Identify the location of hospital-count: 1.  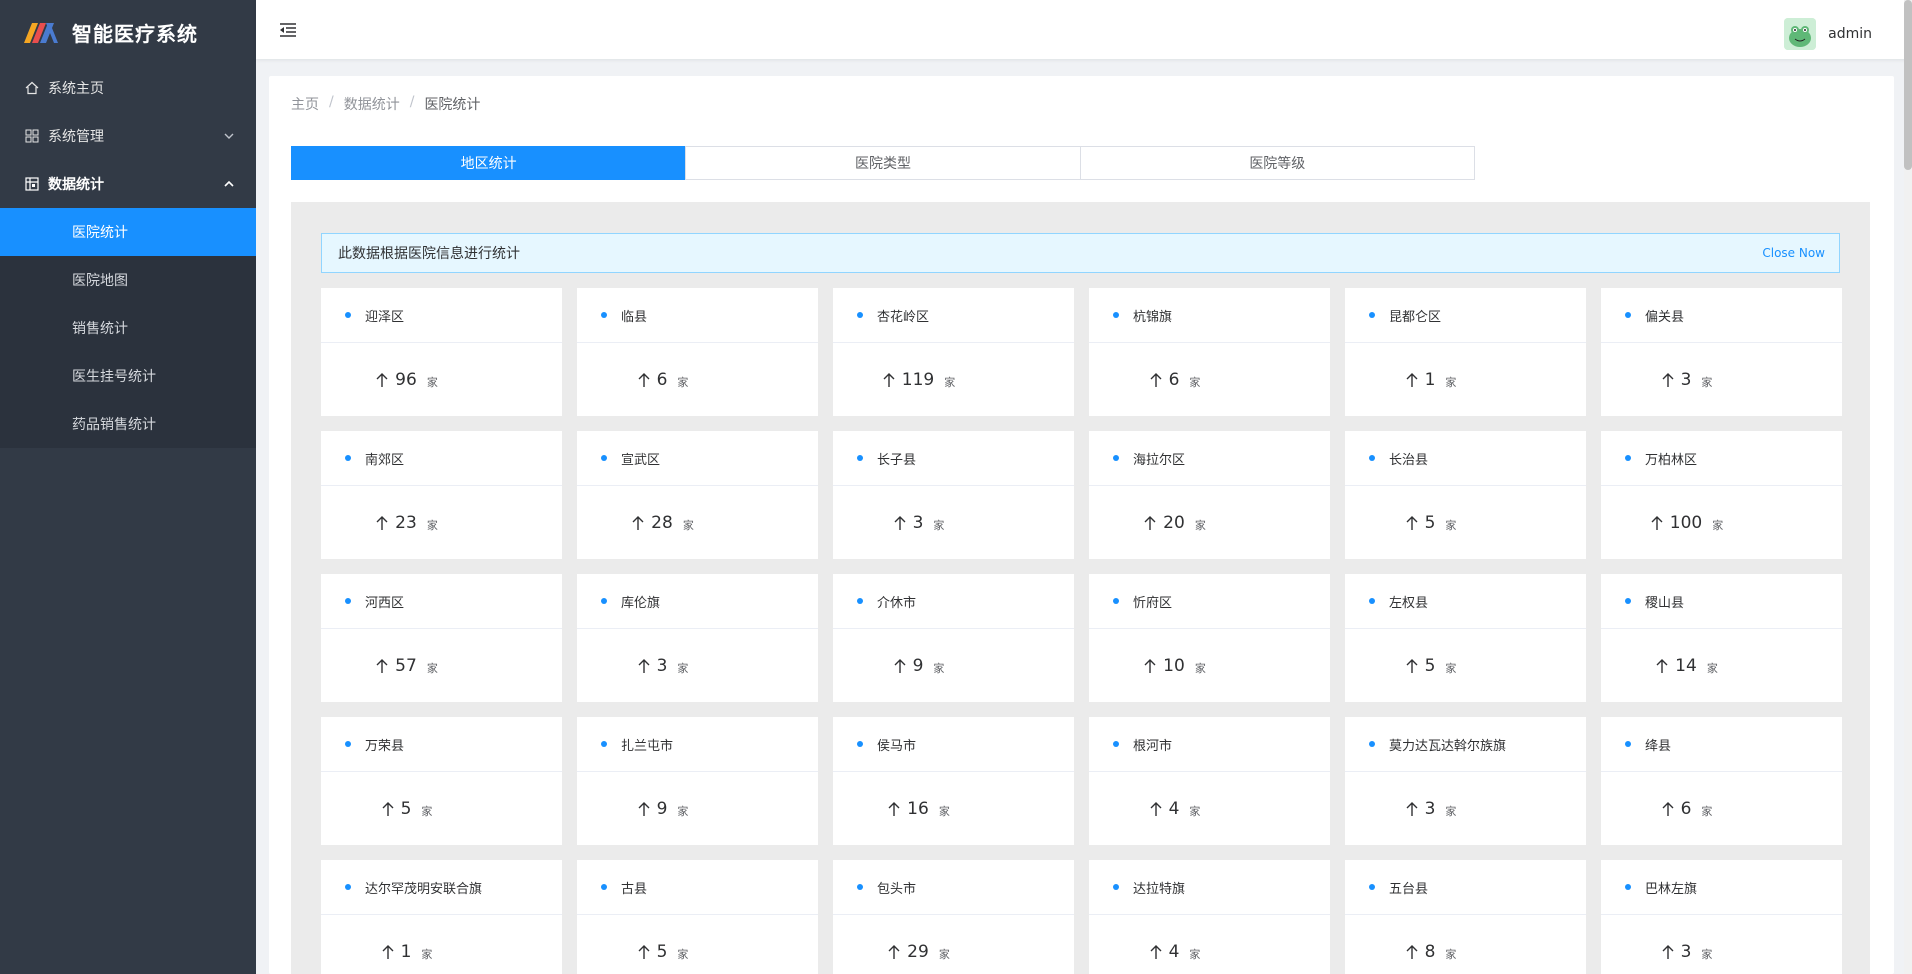
(1430, 379).